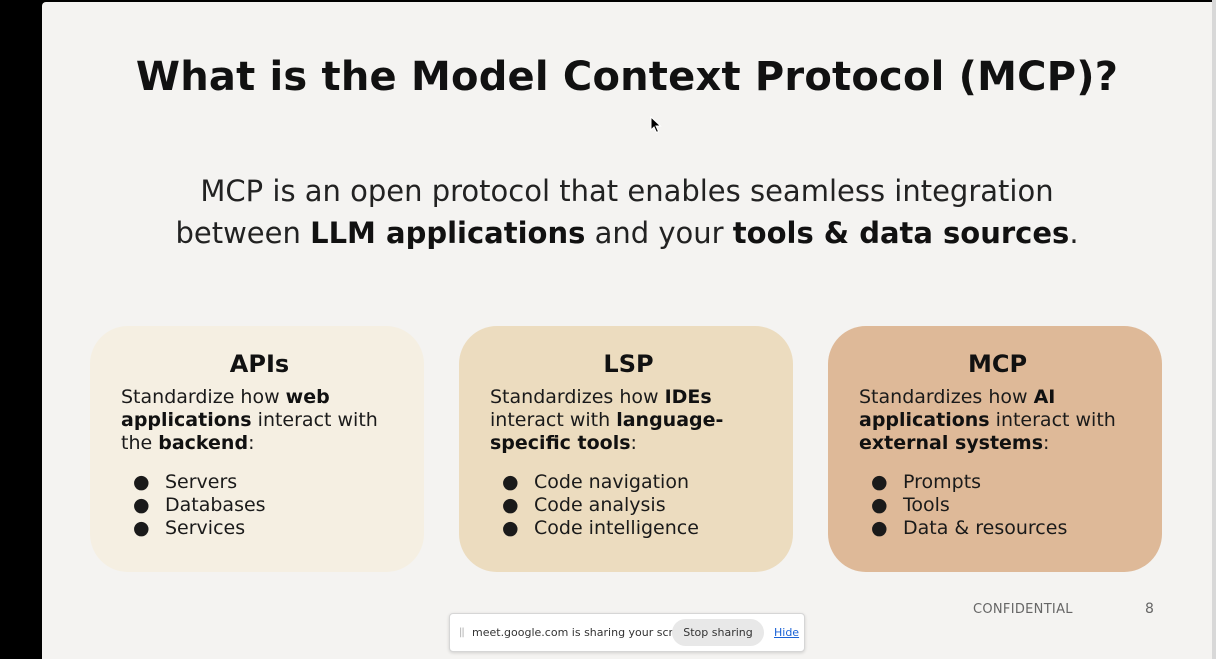 This screenshot has width=1216, height=659. I want to click on list-item-text: Services, so click(205, 528).